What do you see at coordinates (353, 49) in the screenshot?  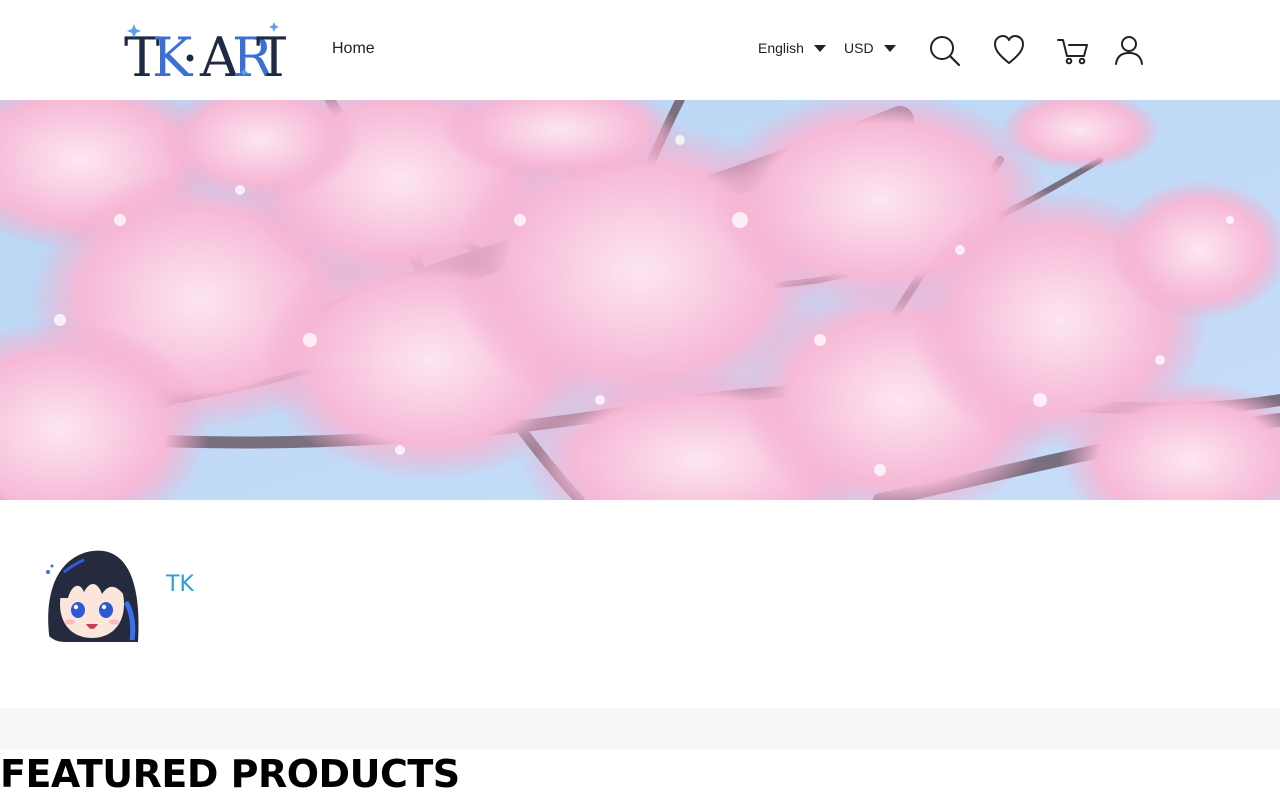 I see `nav-home-link: Home` at bounding box center [353, 49].